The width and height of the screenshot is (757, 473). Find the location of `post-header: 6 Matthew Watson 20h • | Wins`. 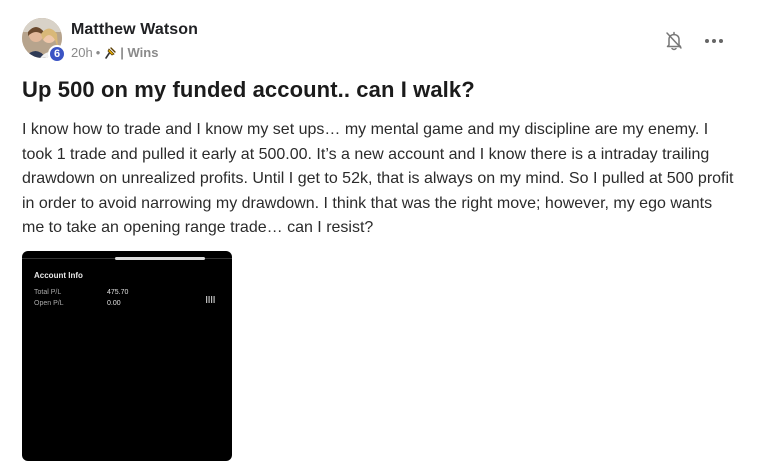

post-header: 6 Matthew Watson 20h • | Wins is located at coordinates (110, 40).